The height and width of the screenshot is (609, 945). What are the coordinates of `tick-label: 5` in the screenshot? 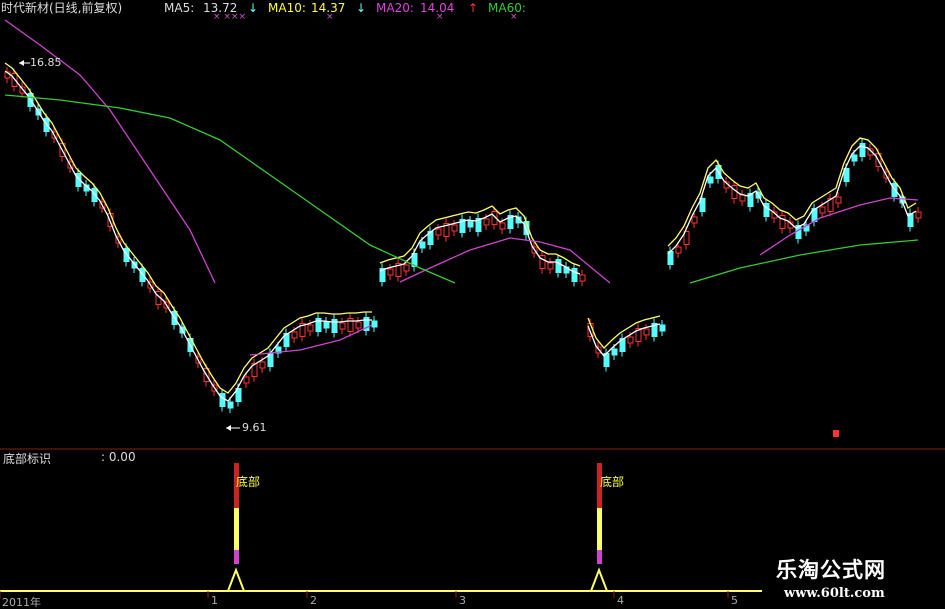 It's located at (734, 600).